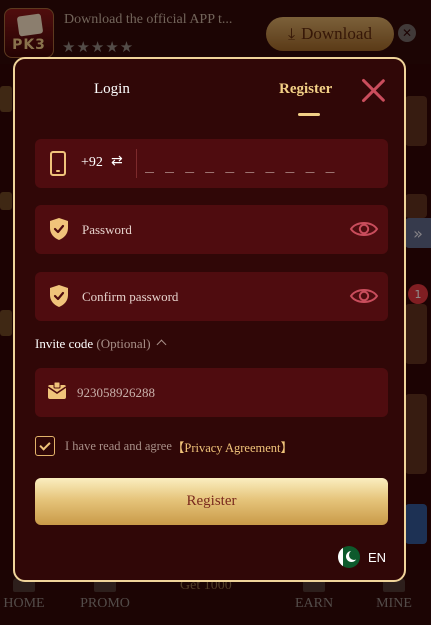 This screenshot has height=625, width=431. I want to click on swap-icon: ⇄, so click(117, 161).